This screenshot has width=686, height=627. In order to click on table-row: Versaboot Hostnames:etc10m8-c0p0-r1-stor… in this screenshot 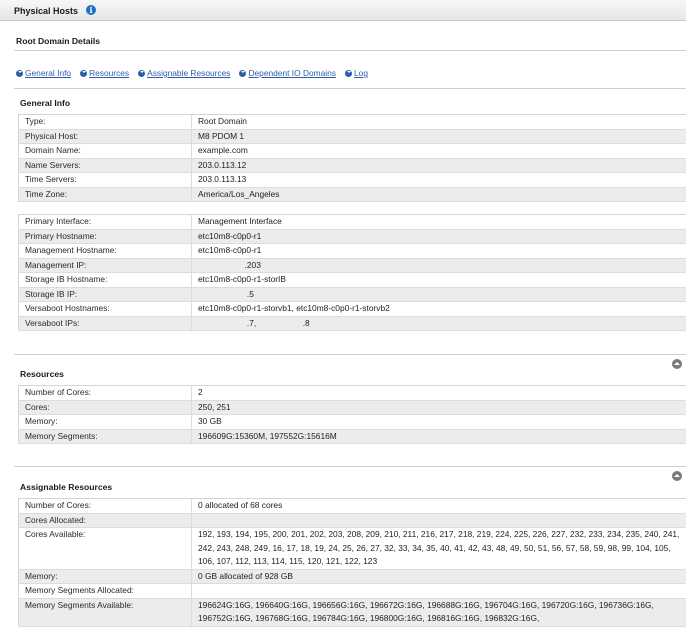, I will do `click(352, 309)`.